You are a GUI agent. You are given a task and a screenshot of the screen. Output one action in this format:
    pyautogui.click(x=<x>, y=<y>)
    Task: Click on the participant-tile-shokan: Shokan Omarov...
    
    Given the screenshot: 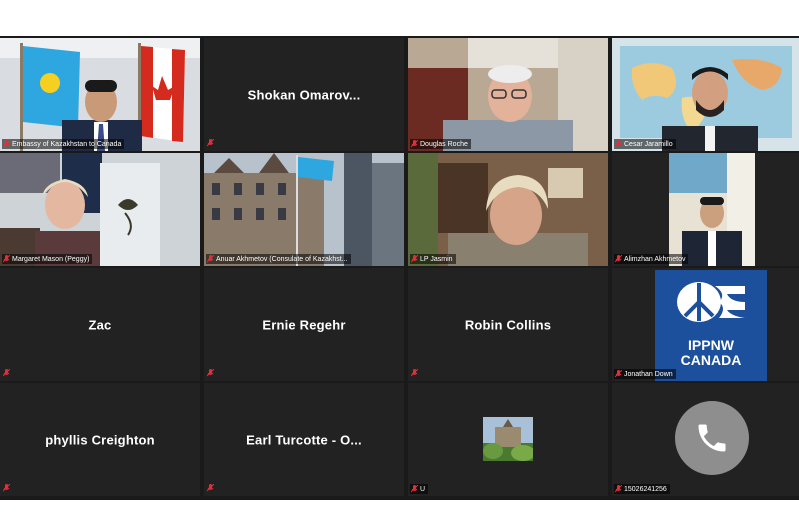 What is the action you would take?
    pyautogui.click(x=304, y=94)
    